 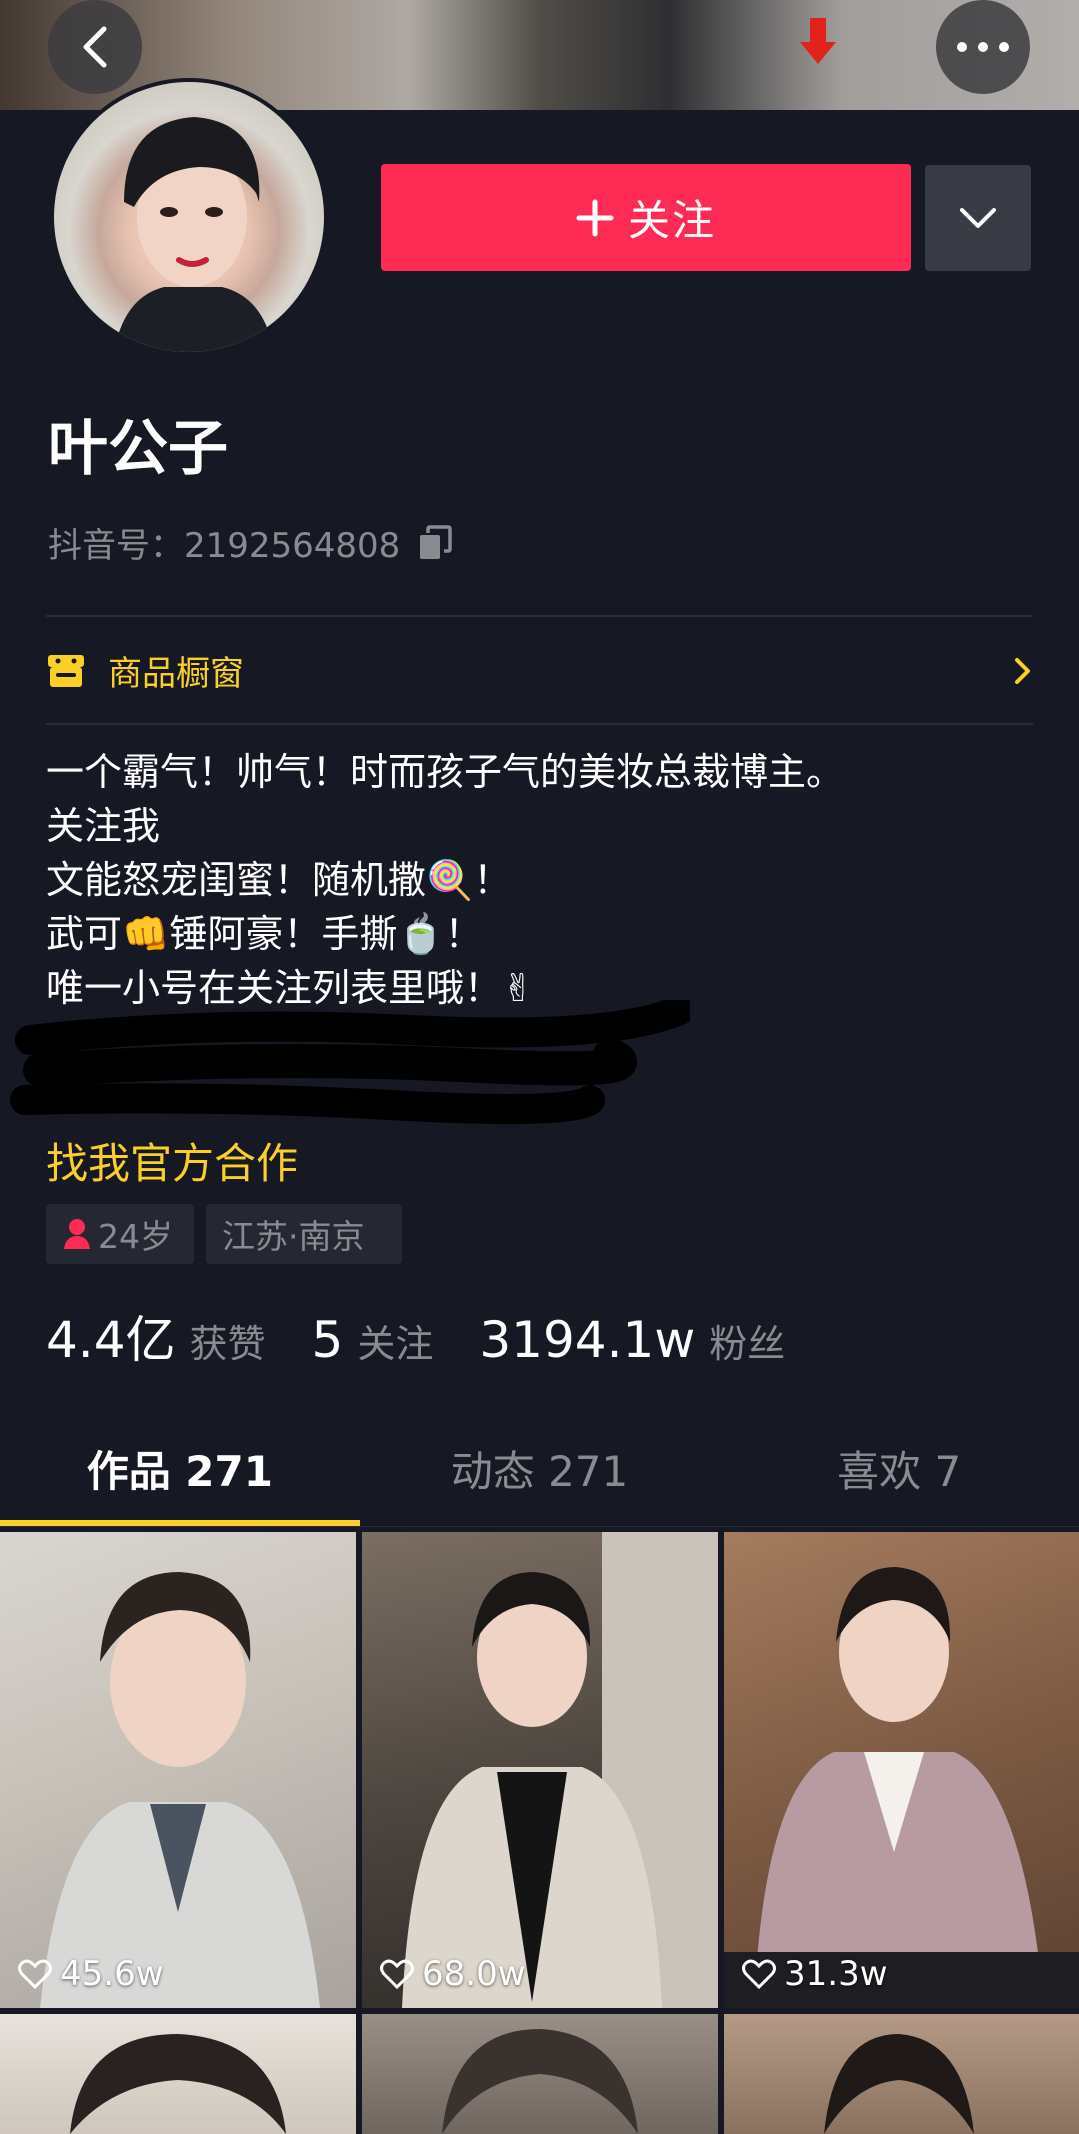 What do you see at coordinates (227, 1344) in the screenshot?
I see `likes-label: 获赞` at bounding box center [227, 1344].